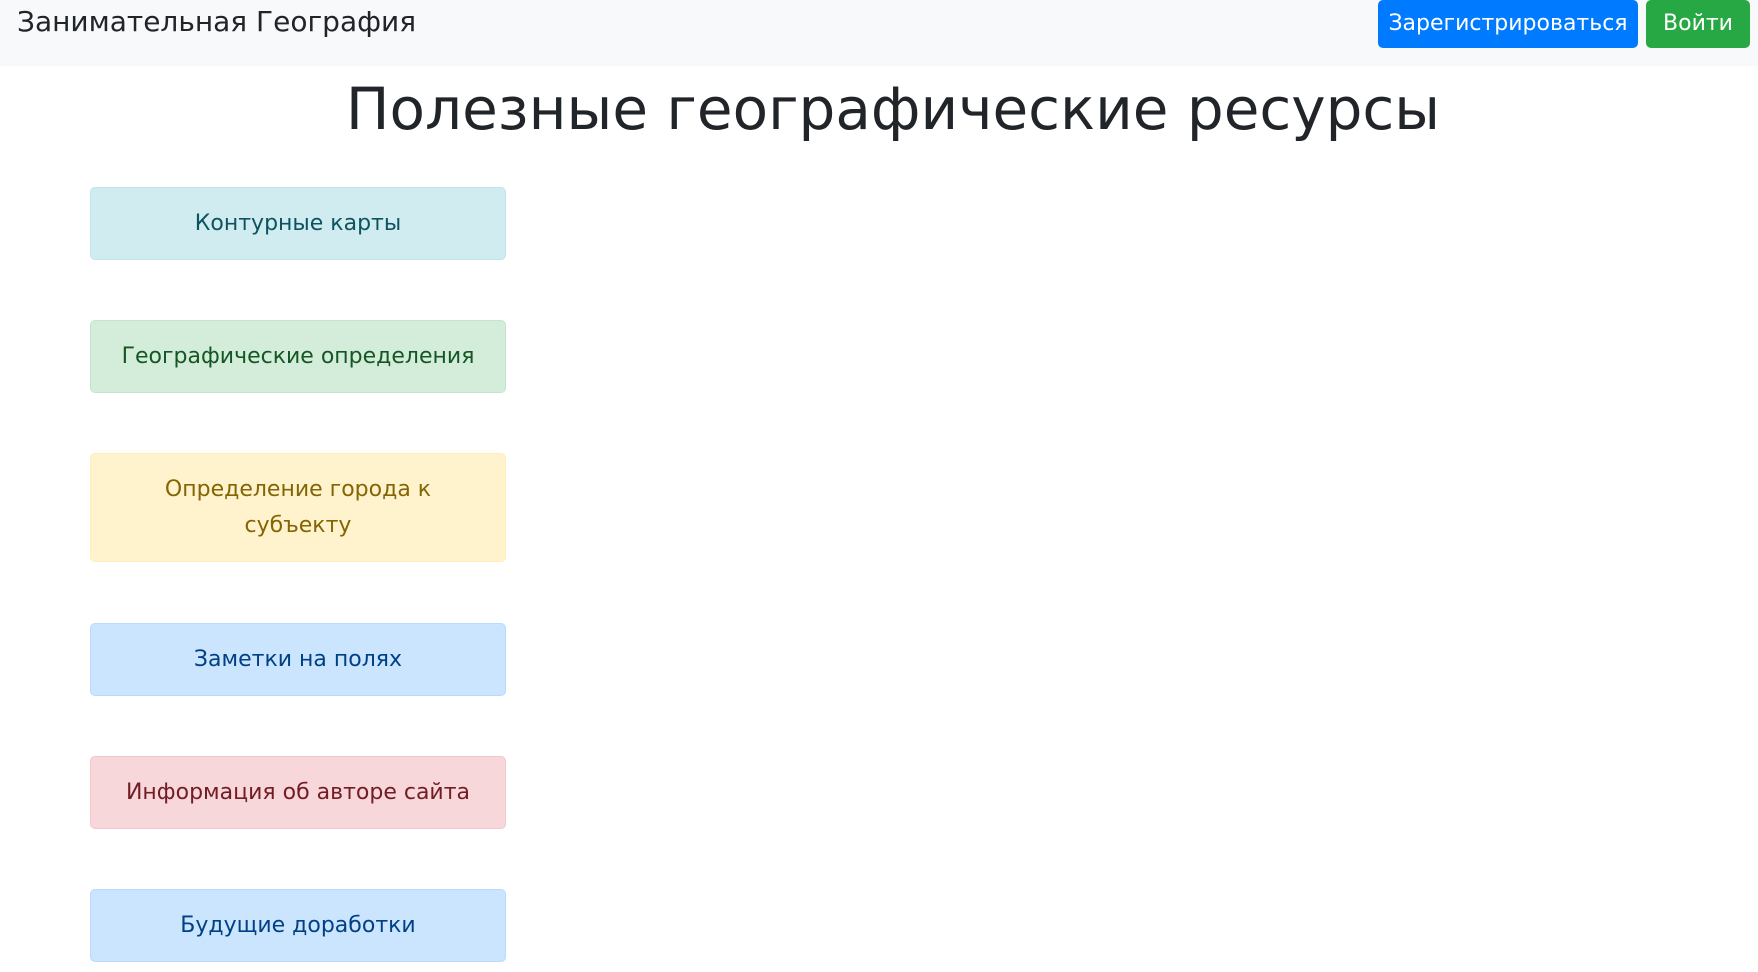 The height and width of the screenshot is (972, 1758). I want to click on resource-label: Информация об авторе сайта, so click(298, 792).